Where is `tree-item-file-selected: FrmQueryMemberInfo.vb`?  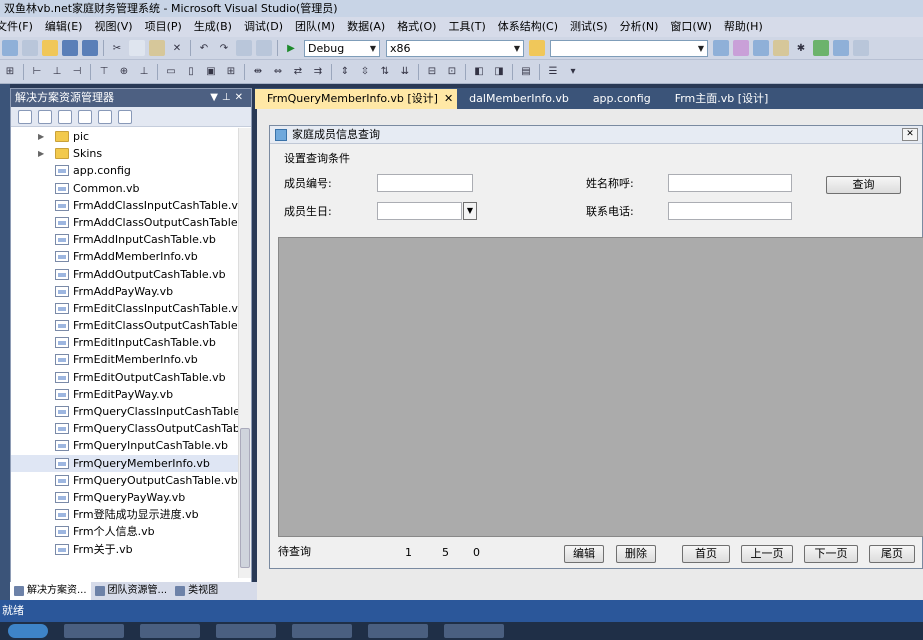
tree-item-file-selected: FrmQueryMemberInfo.vb is located at coordinates (125, 463).